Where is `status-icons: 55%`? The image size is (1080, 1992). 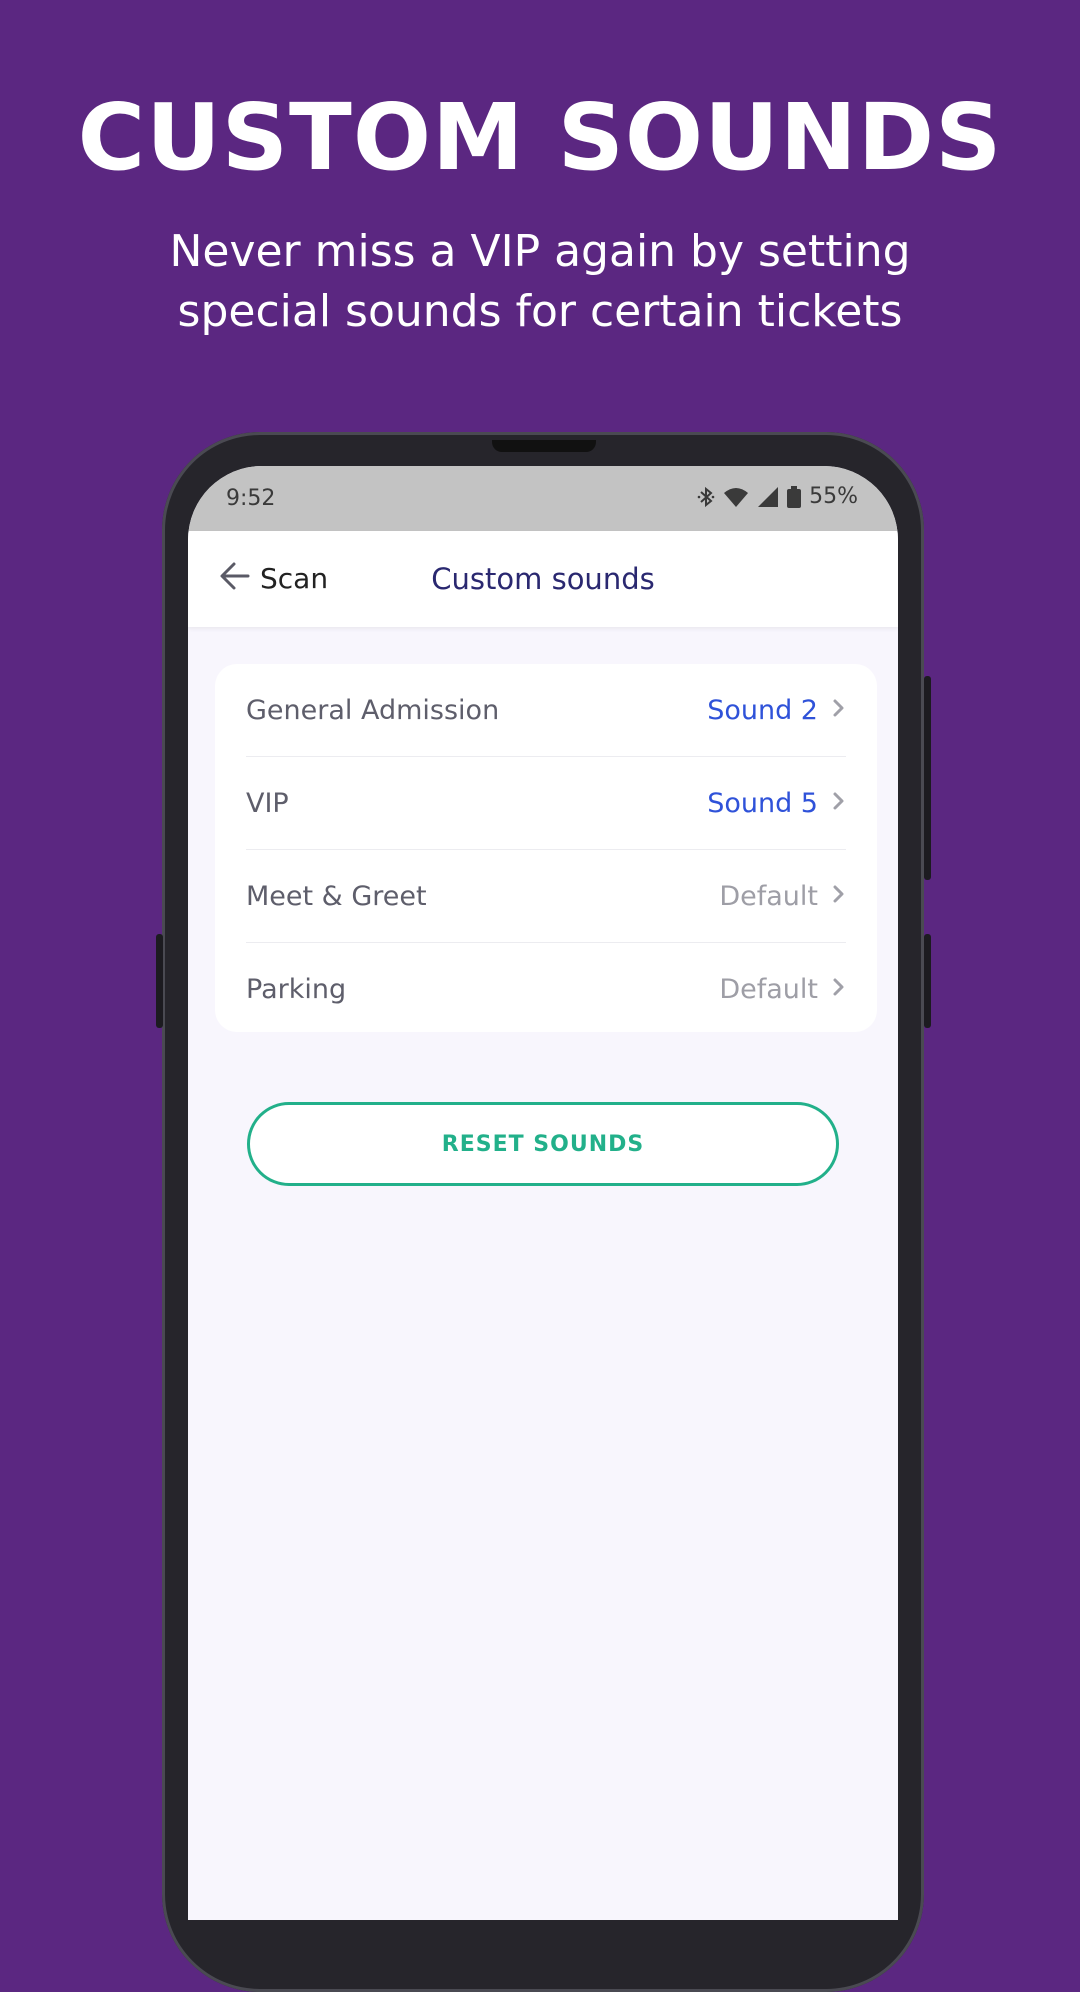 status-icons: 55% is located at coordinates (777, 496).